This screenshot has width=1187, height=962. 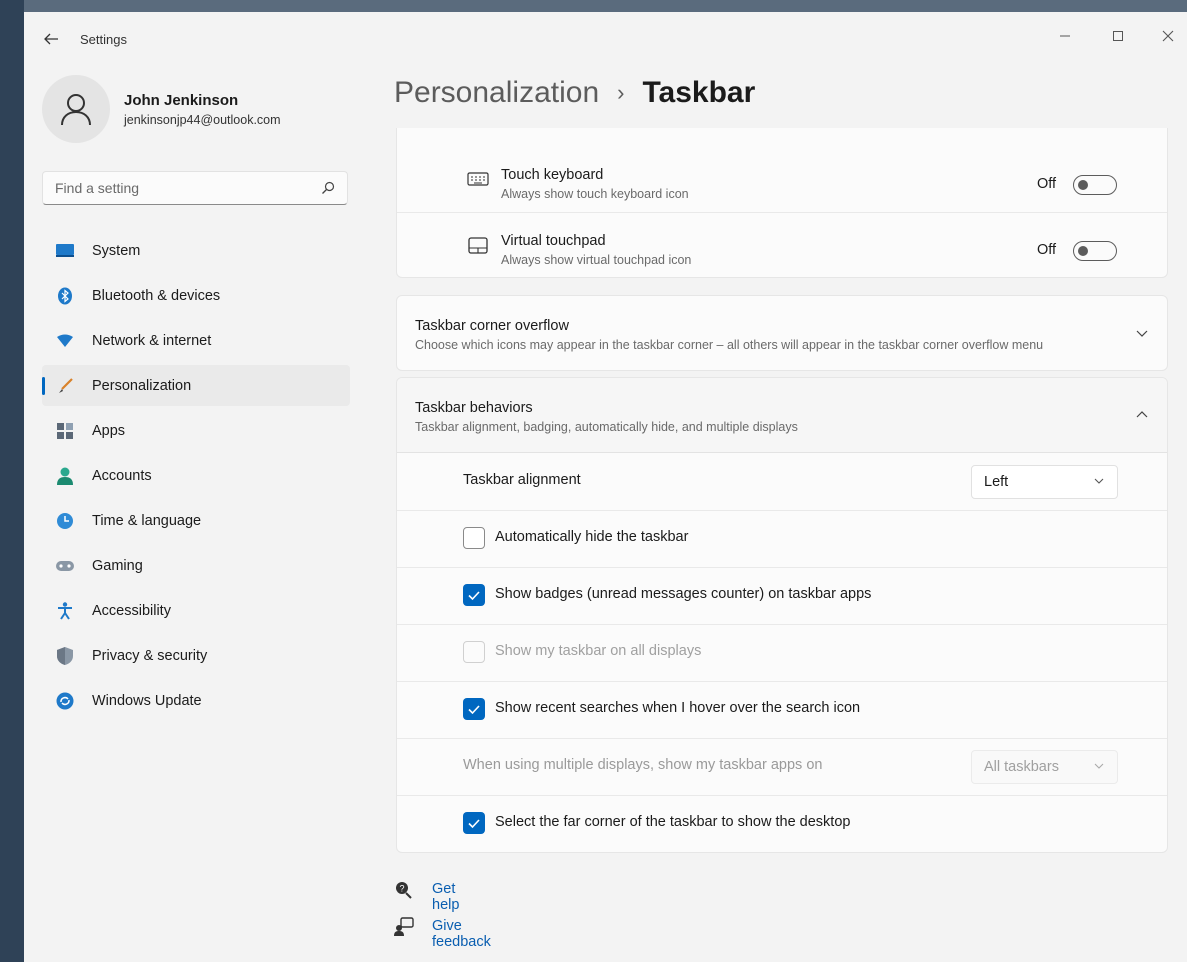 What do you see at coordinates (996, 482) in the screenshot?
I see `dropdown-value: Left` at bounding box center [996, 482].